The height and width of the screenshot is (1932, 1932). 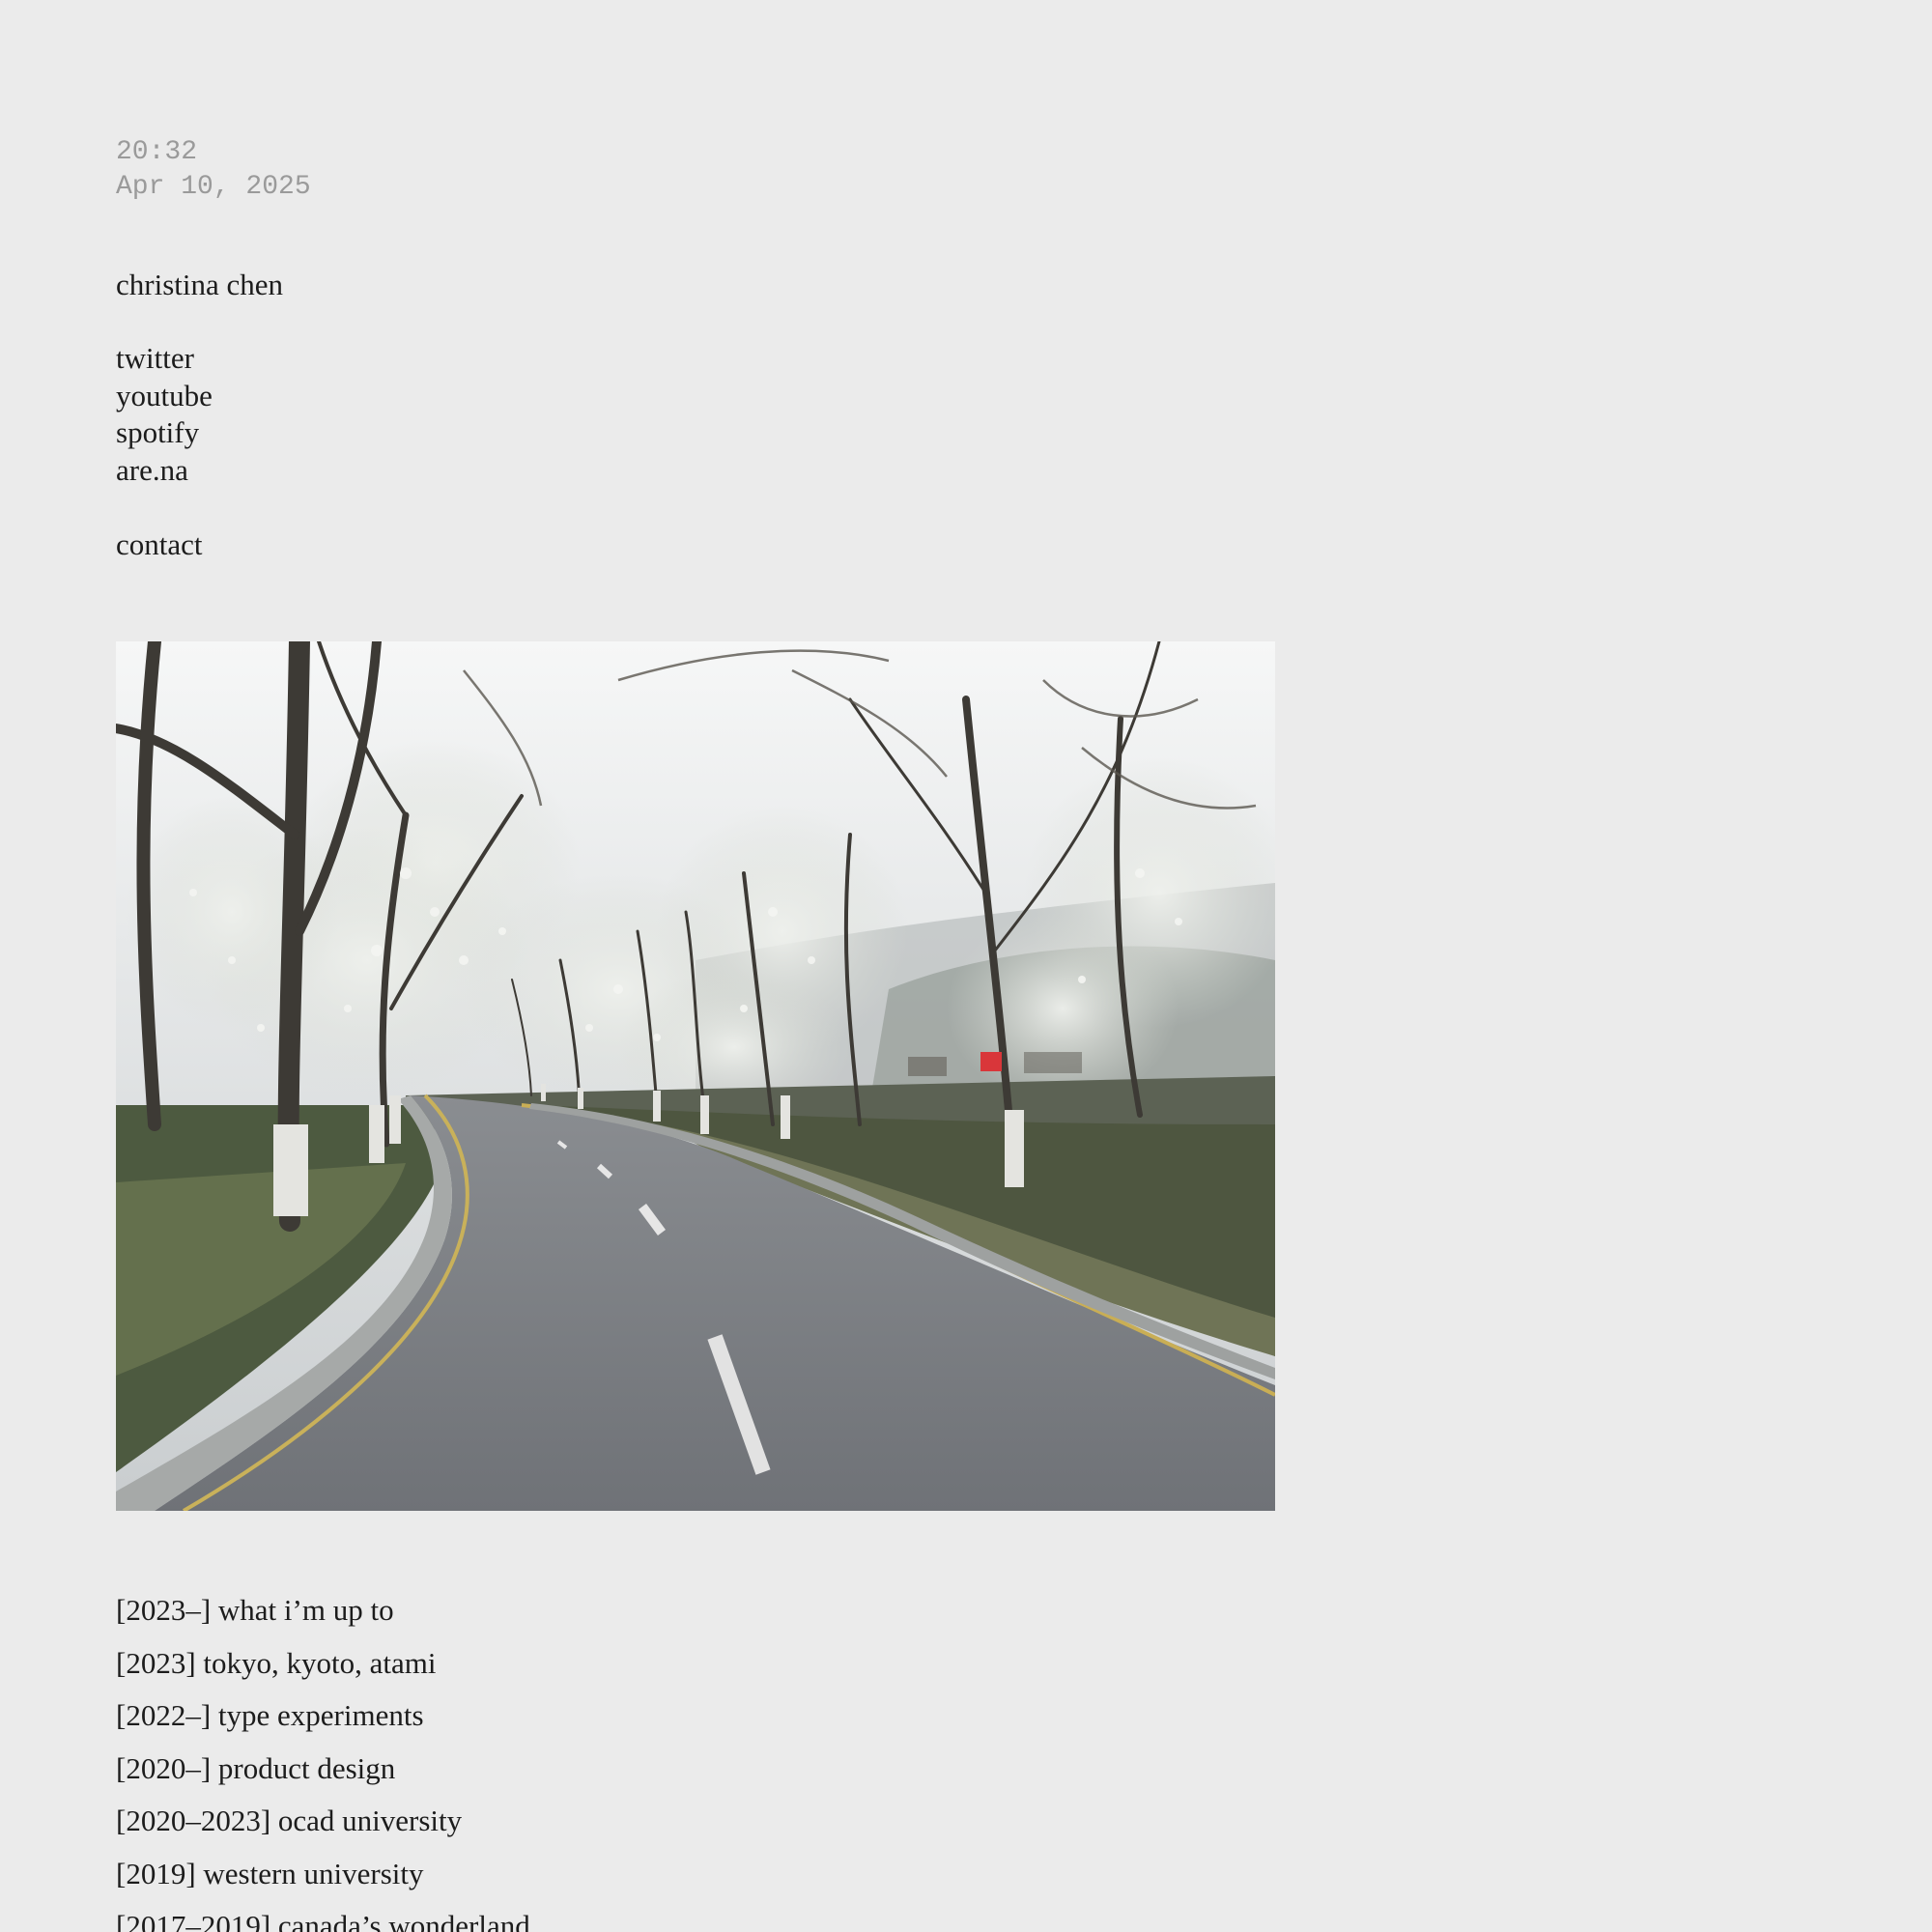 What do you see at coordinates (323, 1610) in the screenshot?
I see `project-link-what-im-up-to: [2023–] what i’m up to` at bounding box center [323, 1610].